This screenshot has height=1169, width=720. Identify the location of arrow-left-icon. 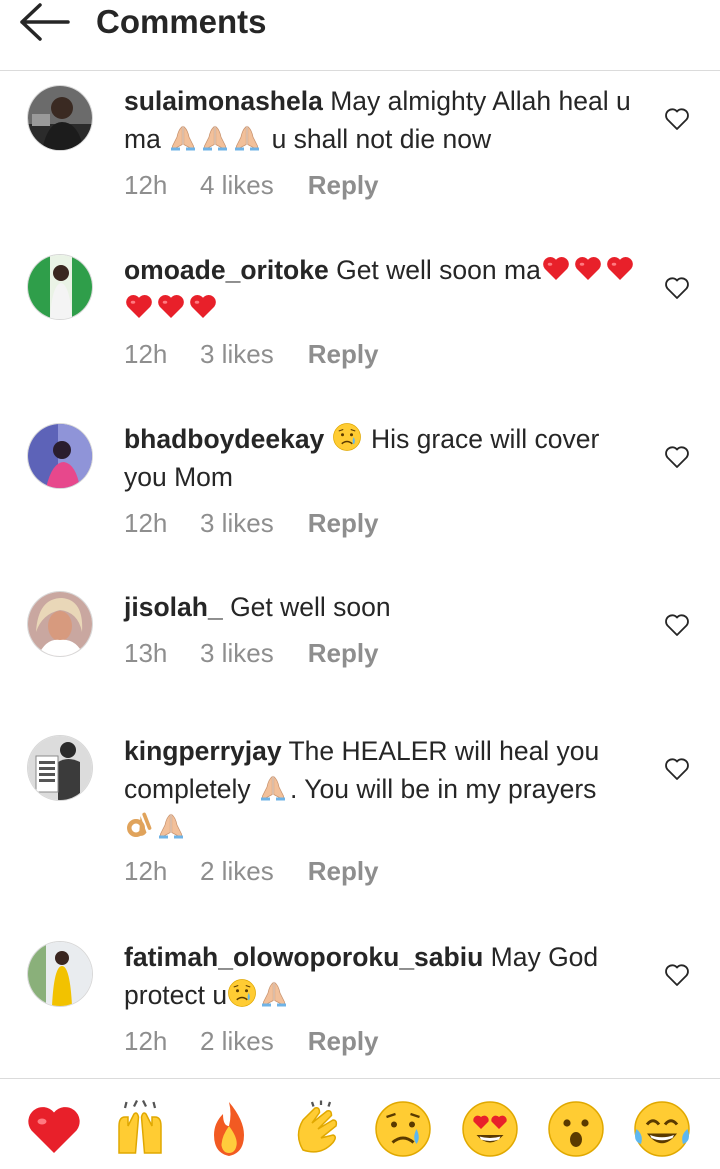
(45, 22).